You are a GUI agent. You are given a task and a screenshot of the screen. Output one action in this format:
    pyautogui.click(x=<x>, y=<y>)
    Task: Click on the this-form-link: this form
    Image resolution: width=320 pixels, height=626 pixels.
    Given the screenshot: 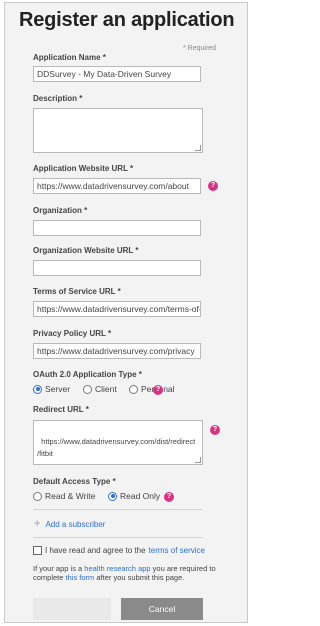 What is the action you would take?
    pyautogui.click(x=80, y=577)
    